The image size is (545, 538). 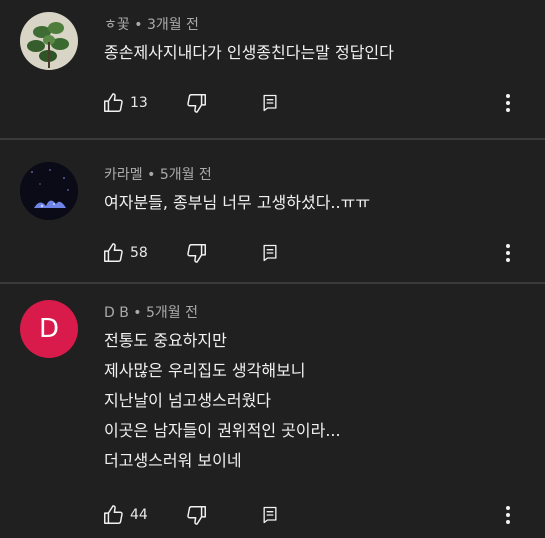 I want to click on avatar: D, so click(x=49, y=329).